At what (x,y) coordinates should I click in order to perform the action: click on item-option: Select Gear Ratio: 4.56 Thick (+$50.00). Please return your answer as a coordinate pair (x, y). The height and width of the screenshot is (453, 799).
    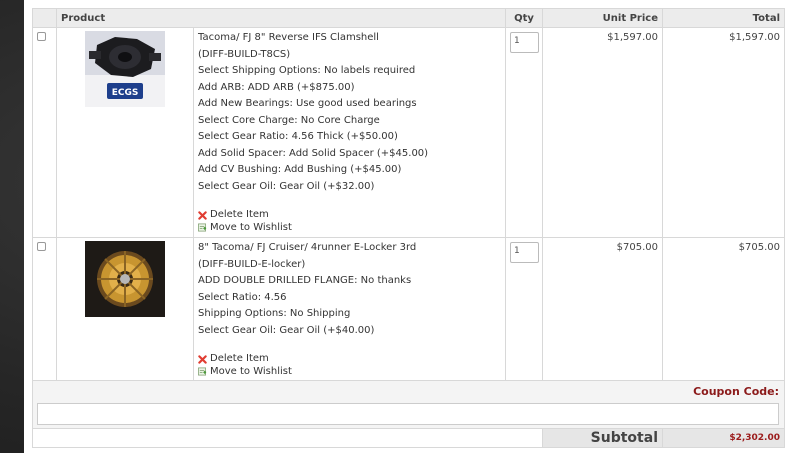
    Looking at the image, I should click on (298, 136).